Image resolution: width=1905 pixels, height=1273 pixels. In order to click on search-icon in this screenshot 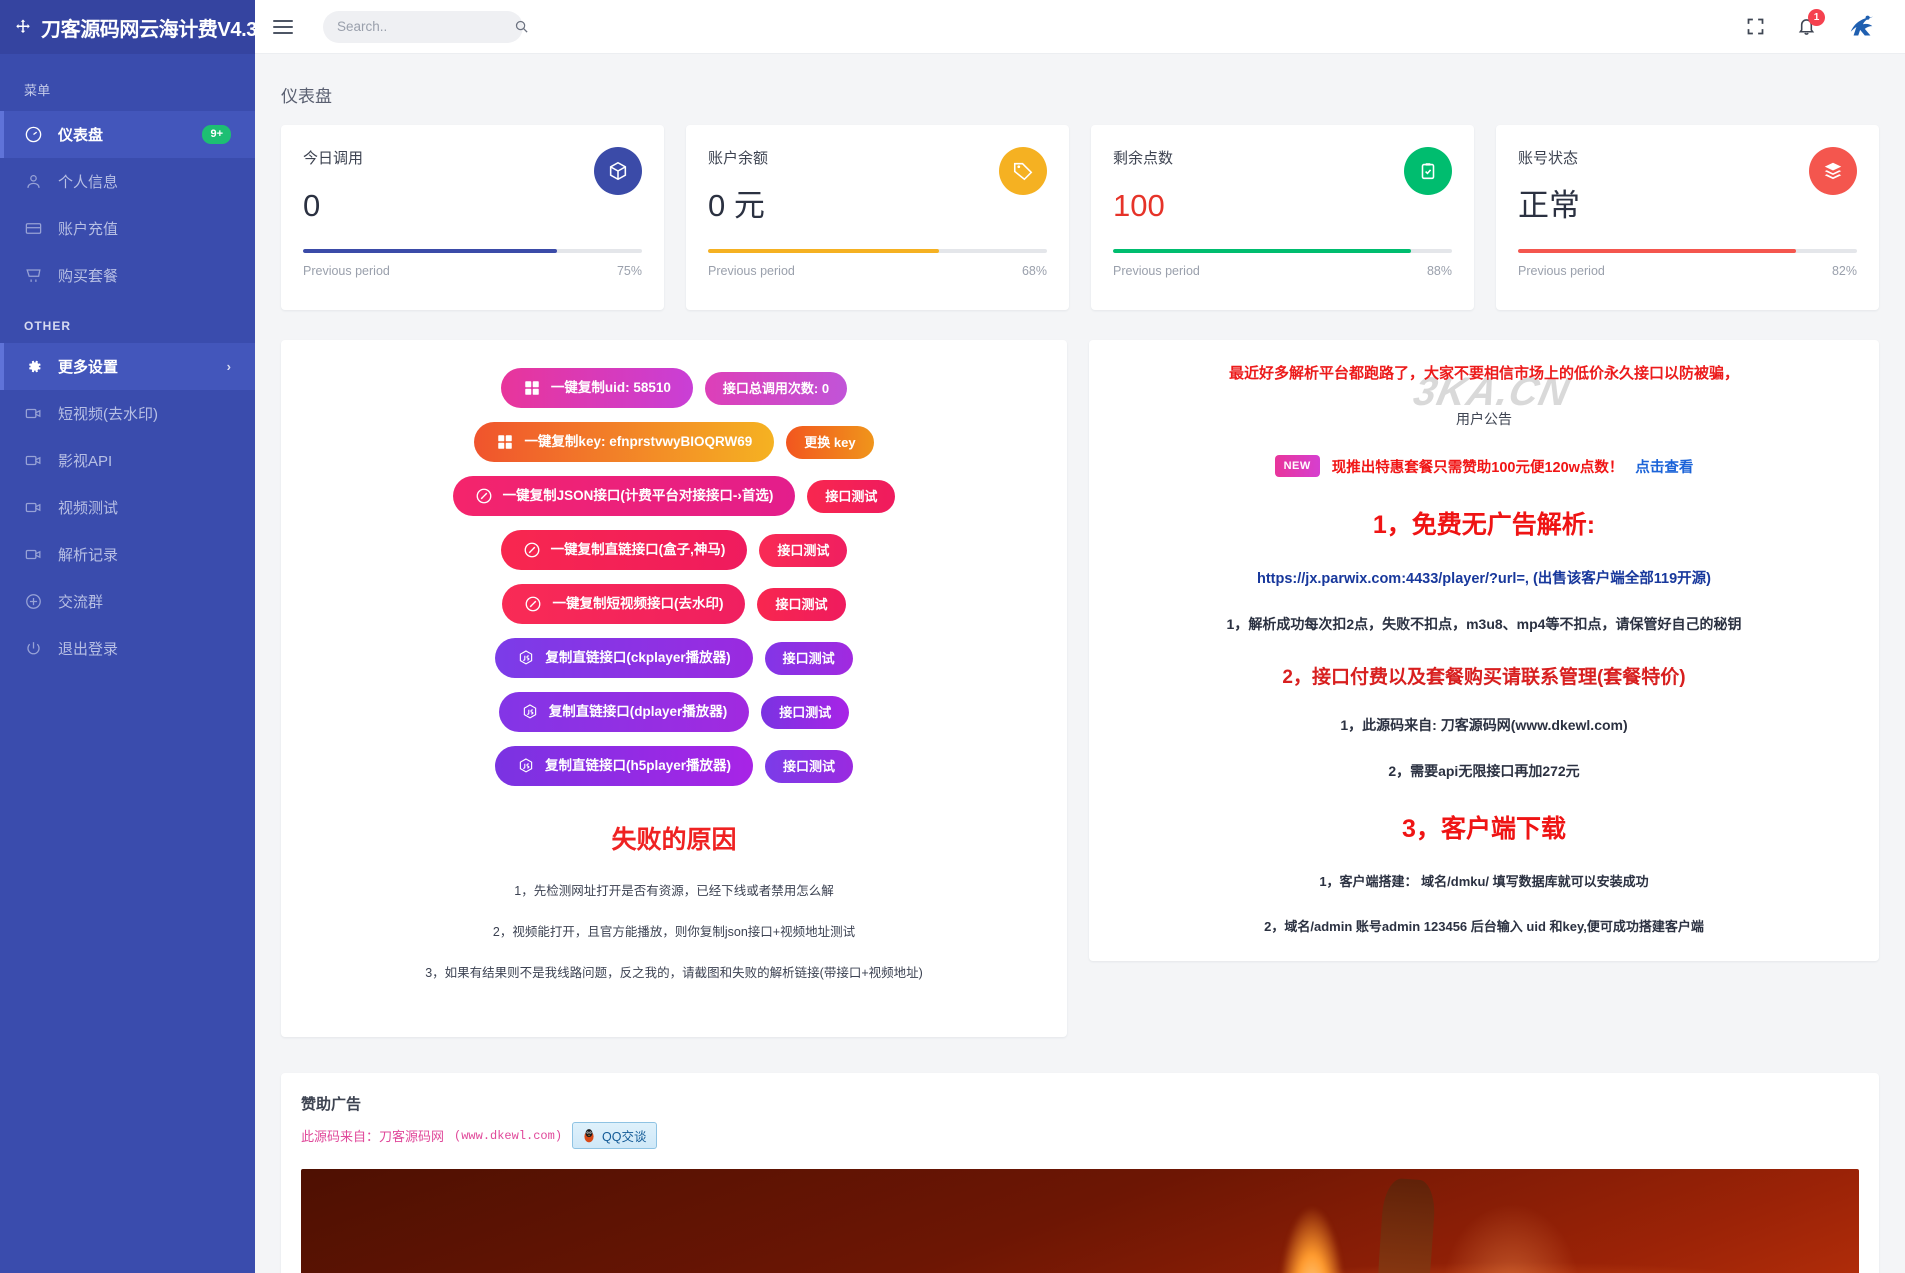, I will do `click(521, 26)`.